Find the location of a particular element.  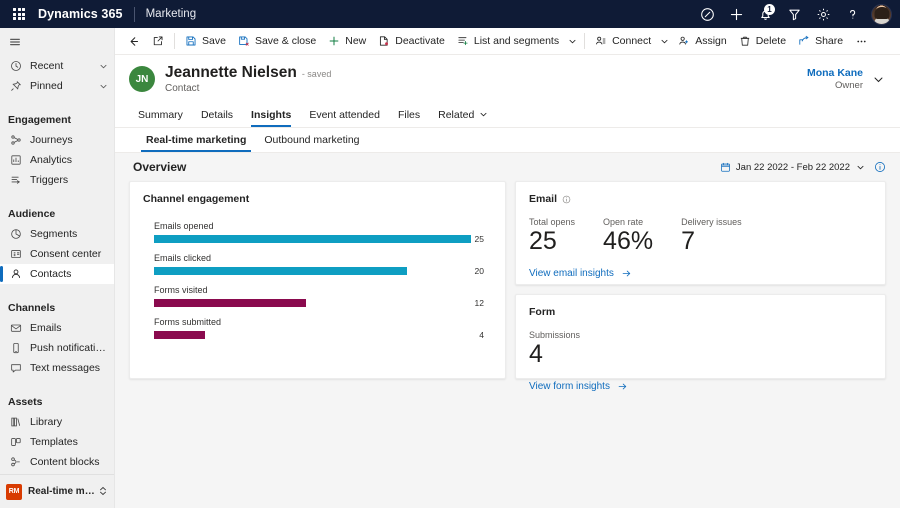

bar-value-label: 25 is located at coordinates (479, 239).